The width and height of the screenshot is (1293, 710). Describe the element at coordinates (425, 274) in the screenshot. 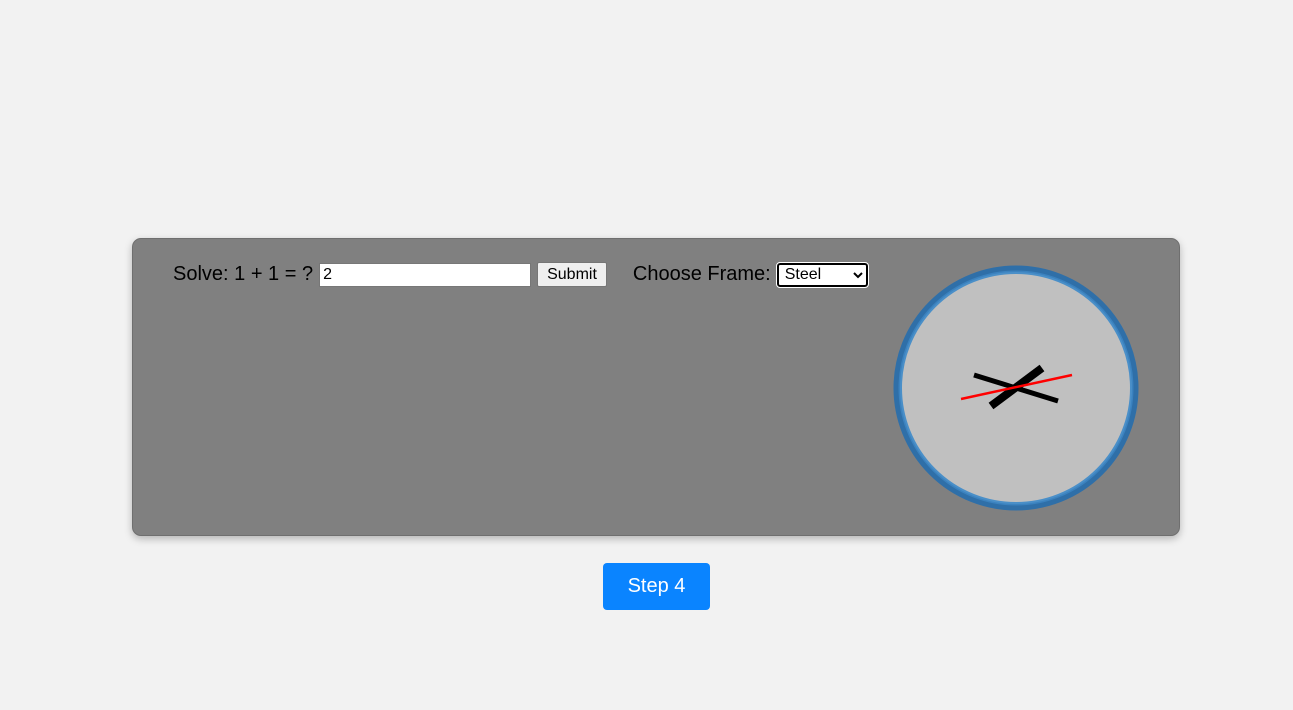

I see `answer-input` at that location.